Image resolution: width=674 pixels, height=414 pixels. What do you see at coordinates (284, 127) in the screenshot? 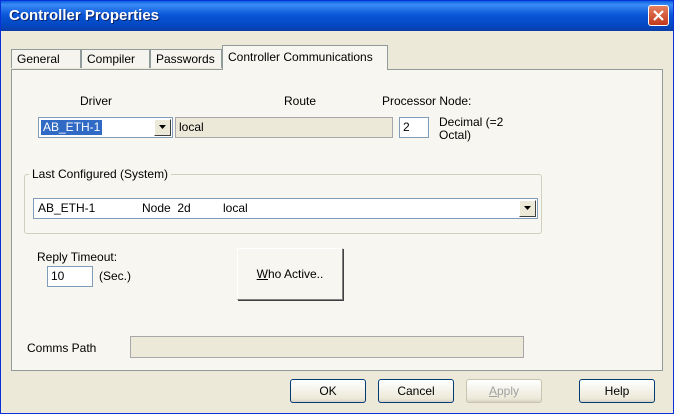
I see `route-field: local` at bounding box center [284, 127].